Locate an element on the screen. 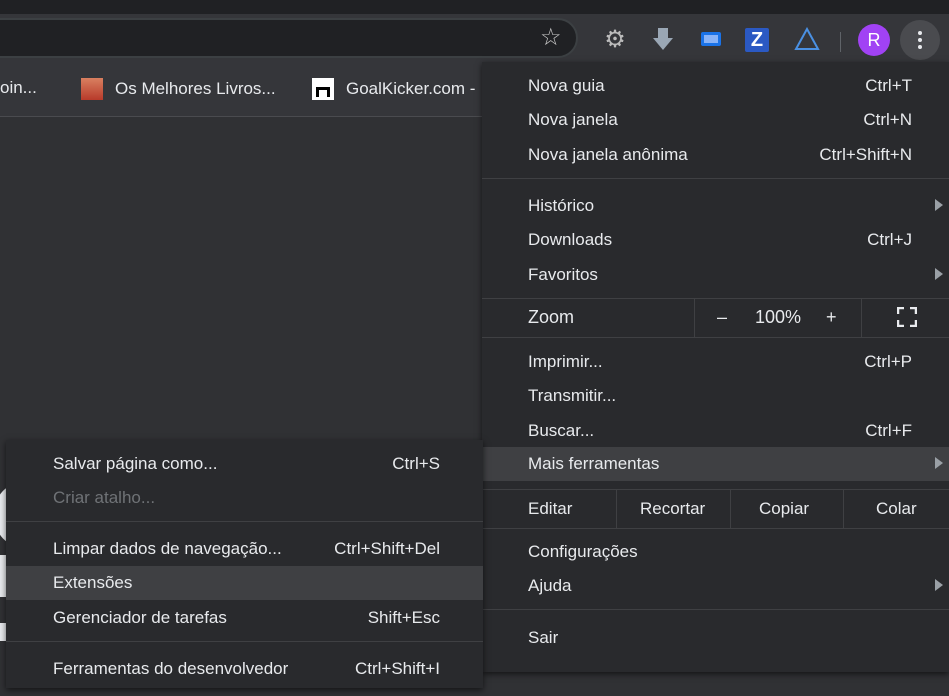 The height and width of the screenshot is (696, 949). menu-item-shortcut: Ctrl+P is located at coordinates (888, 361).